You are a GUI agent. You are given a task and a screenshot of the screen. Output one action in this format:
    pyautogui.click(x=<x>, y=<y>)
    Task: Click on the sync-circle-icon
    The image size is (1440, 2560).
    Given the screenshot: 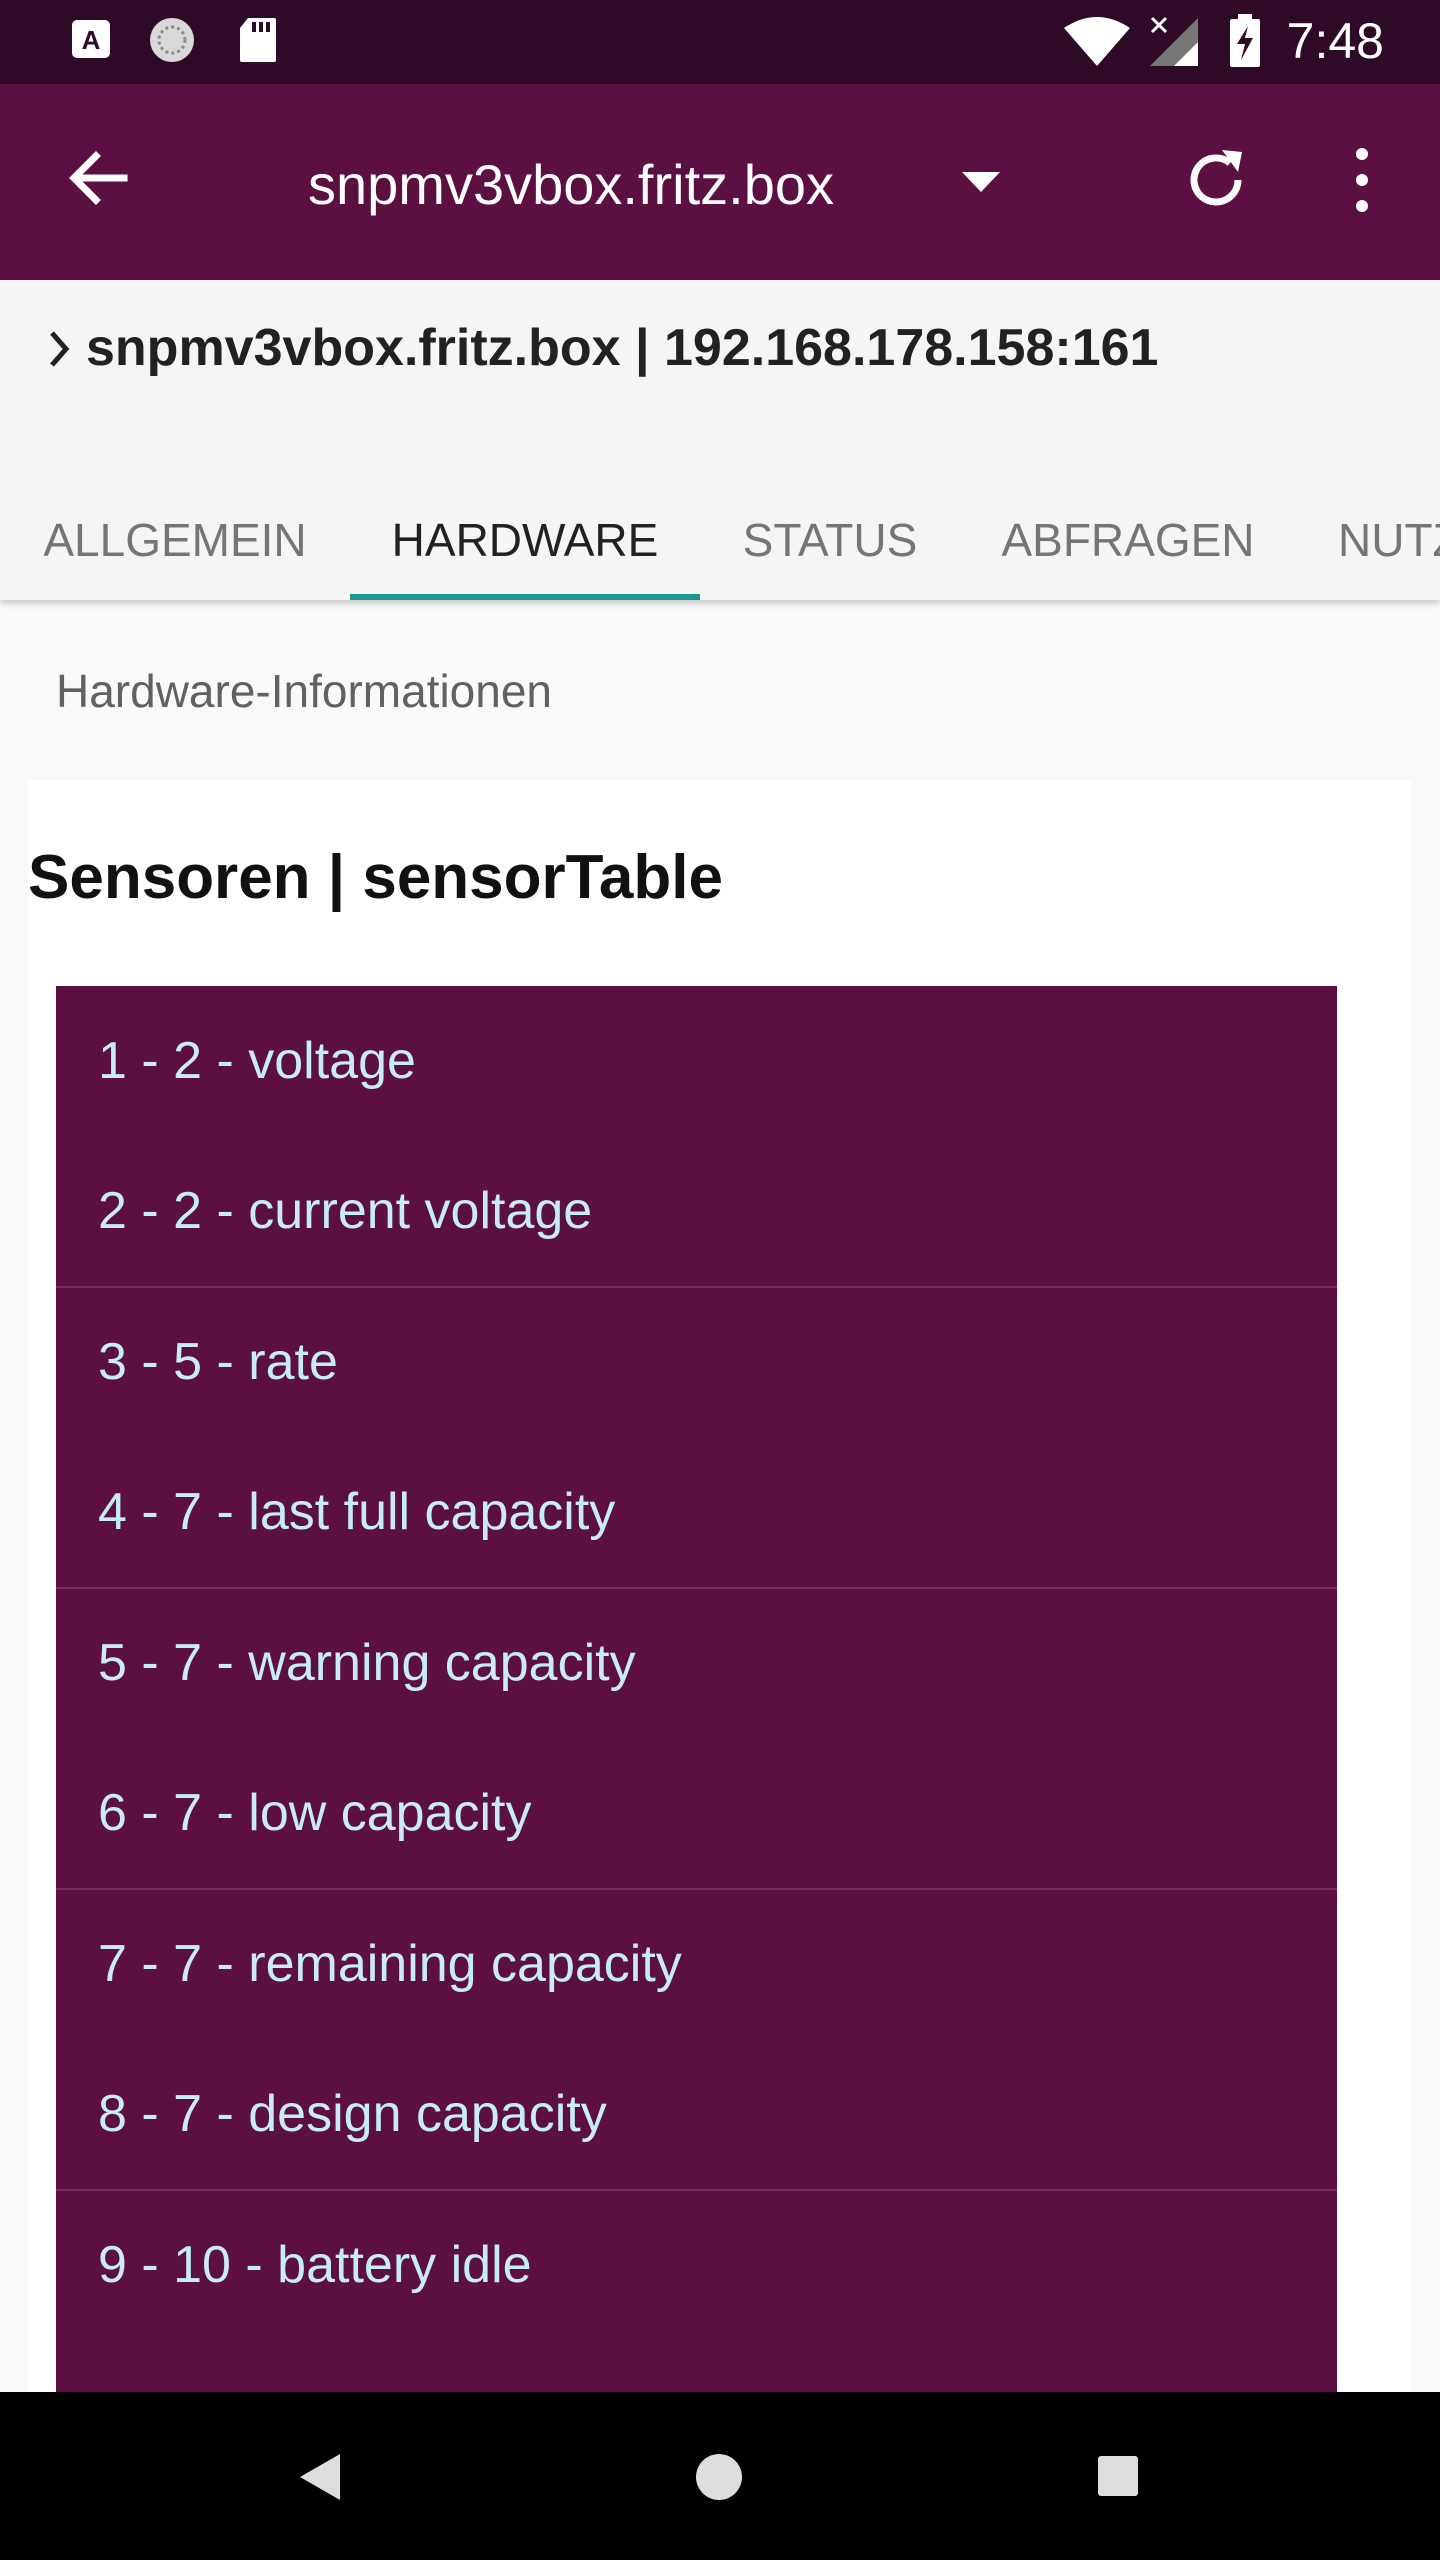 What is the action you would take?
    pyautogui.click(x=172, y=40)
    